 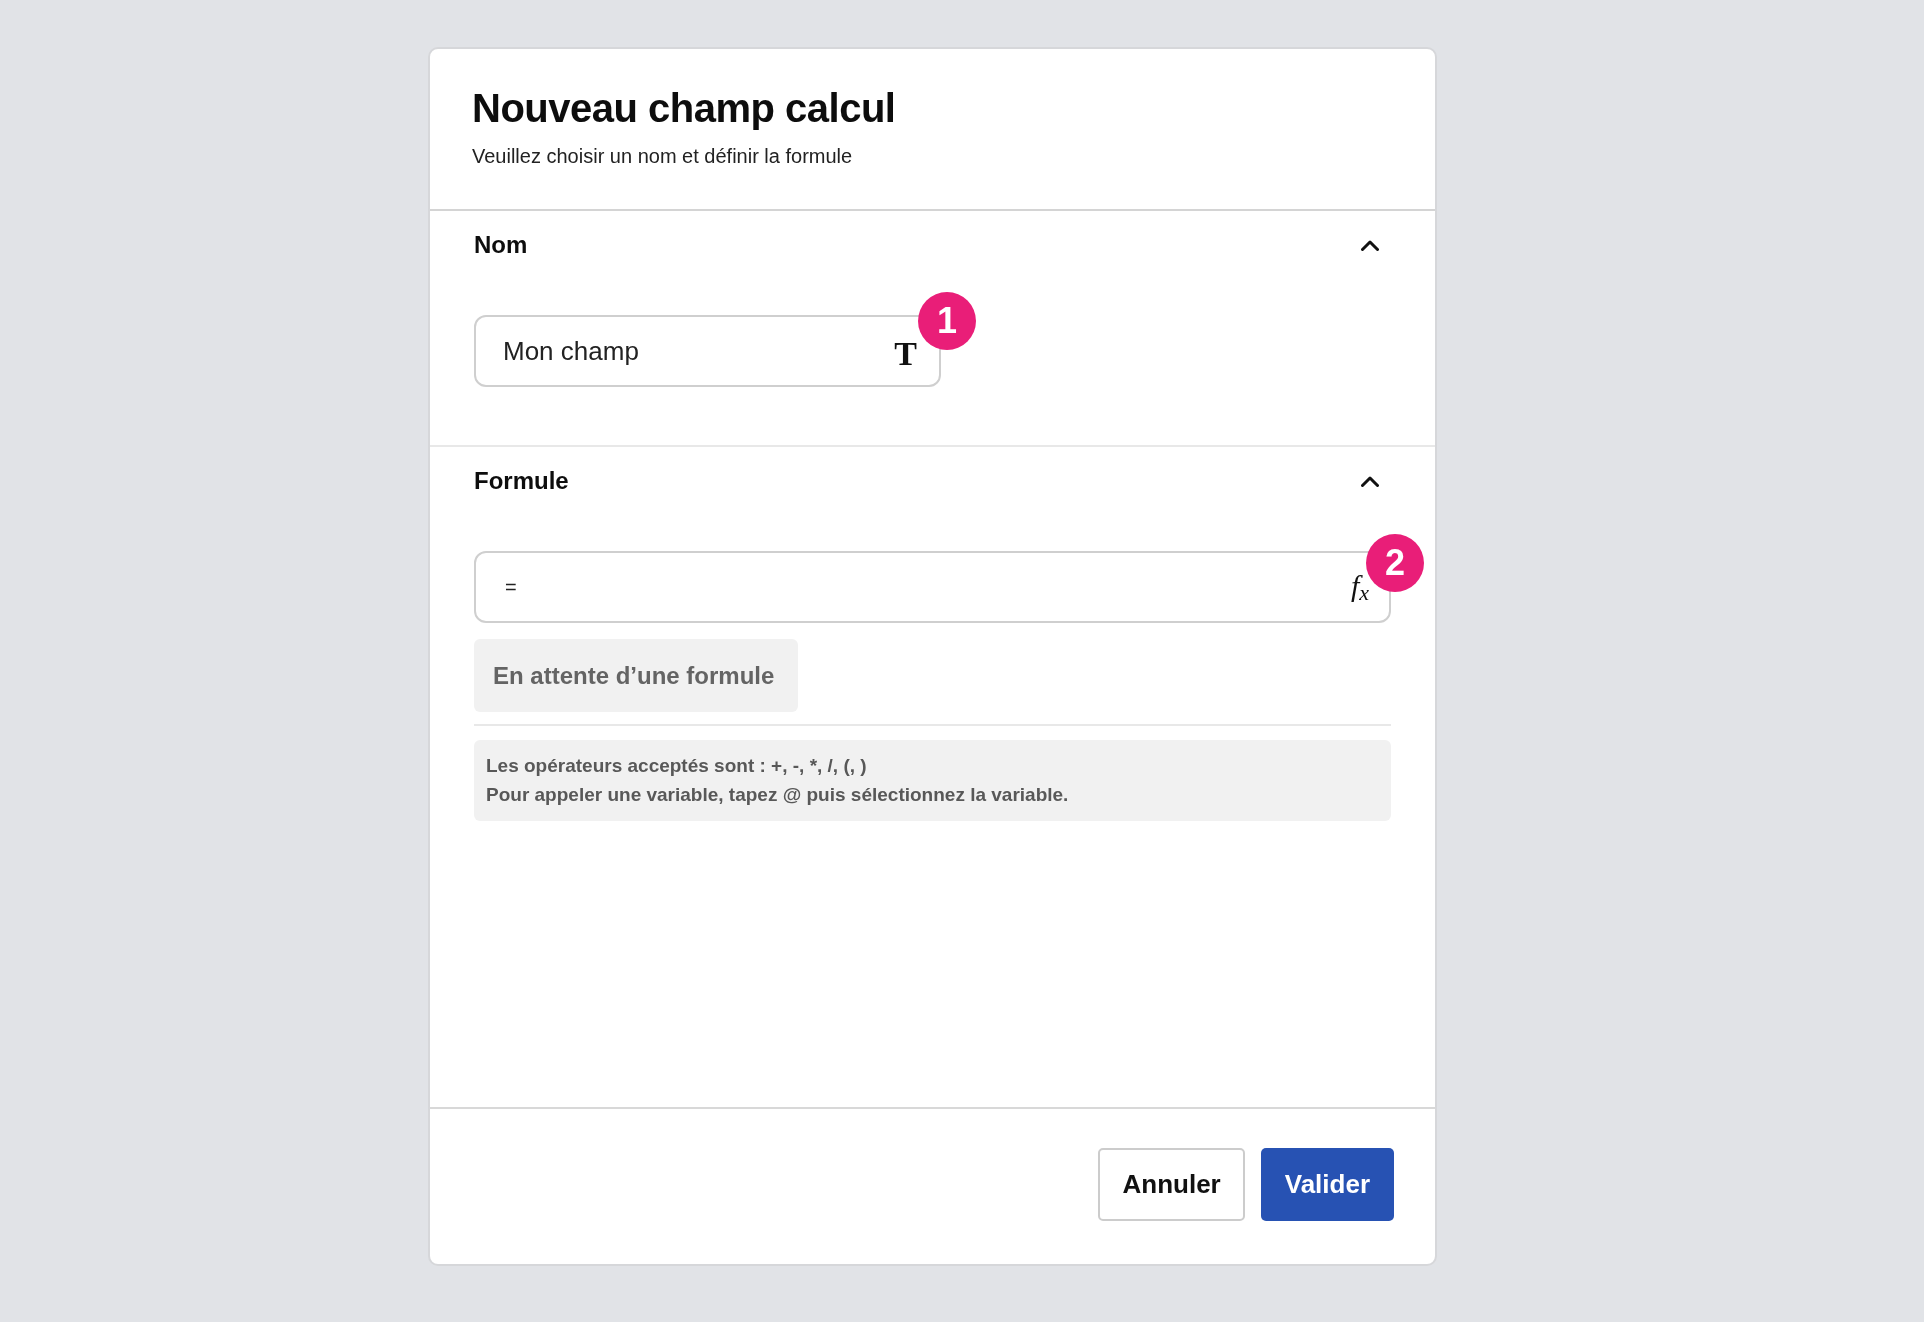 What do you see at coordinates (1327, 1184) in the screenshot?
I see `confirm-button: Valider` at bounding box center [1327, 1184].